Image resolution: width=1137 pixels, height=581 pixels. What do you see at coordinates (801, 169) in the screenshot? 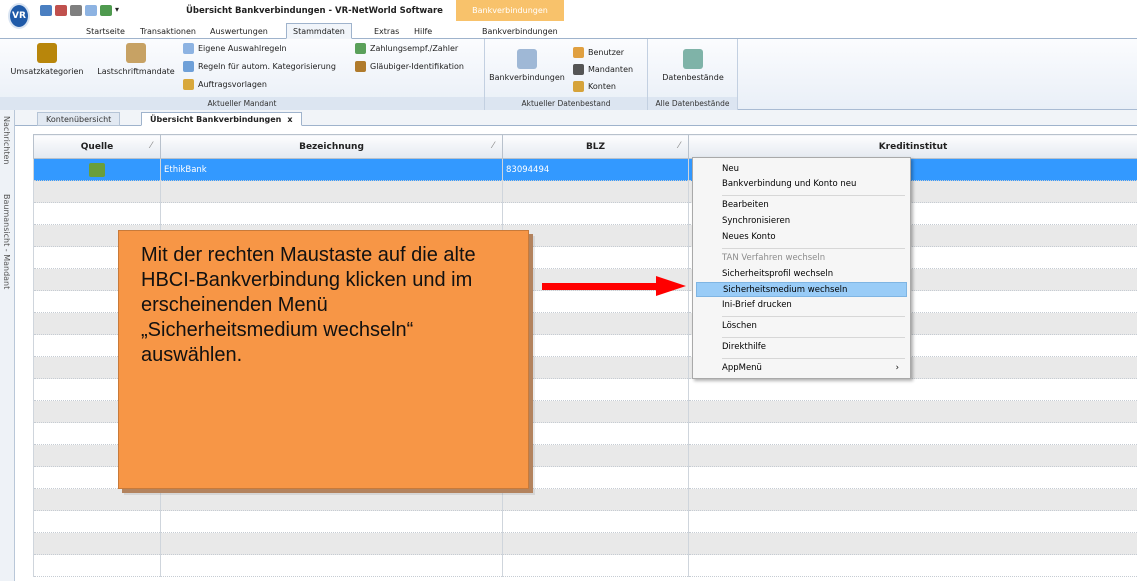
I see `menu-item-neu: Neu` at bounding box center [801, 169].